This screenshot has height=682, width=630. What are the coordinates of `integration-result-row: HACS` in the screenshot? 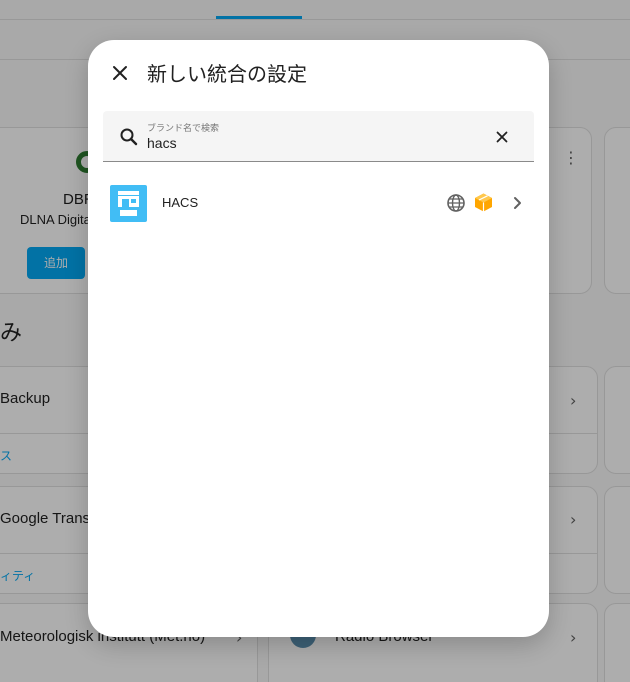 It's located at (318, 203).